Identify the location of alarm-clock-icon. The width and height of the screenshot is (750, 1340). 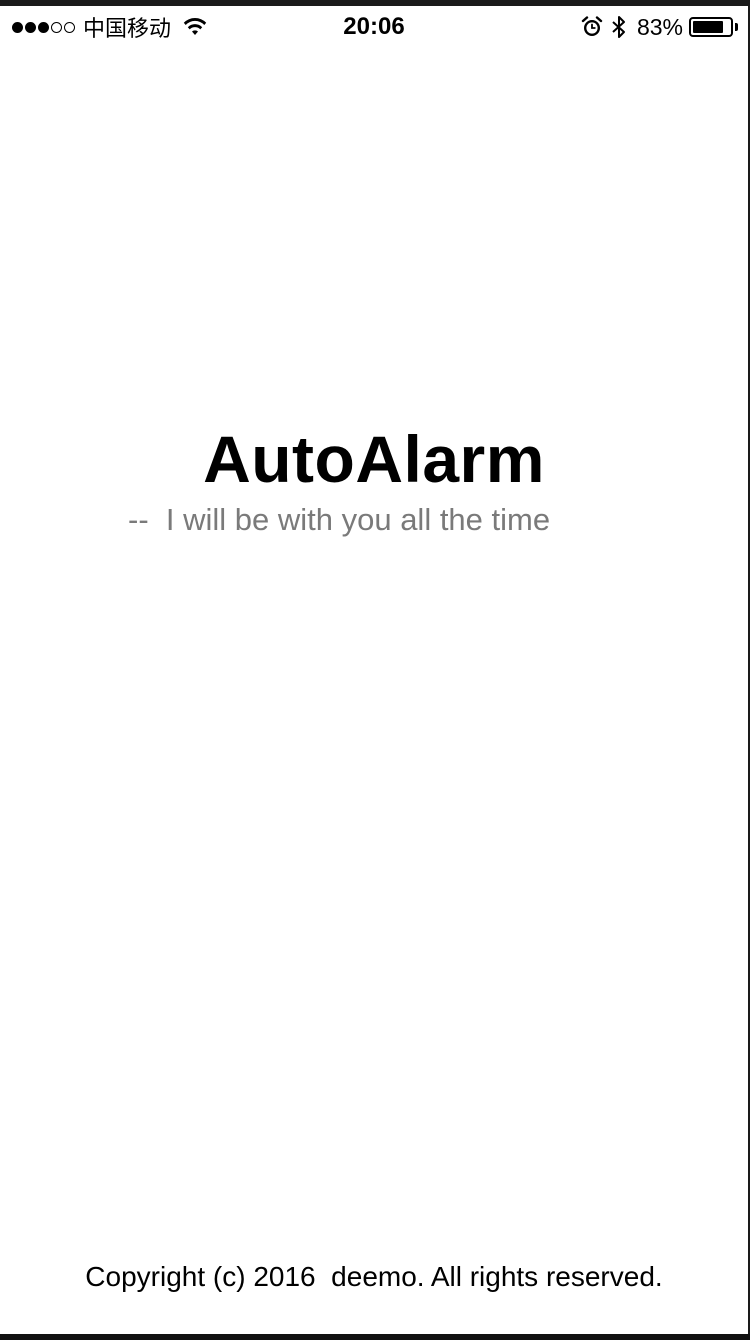
(592, 26).